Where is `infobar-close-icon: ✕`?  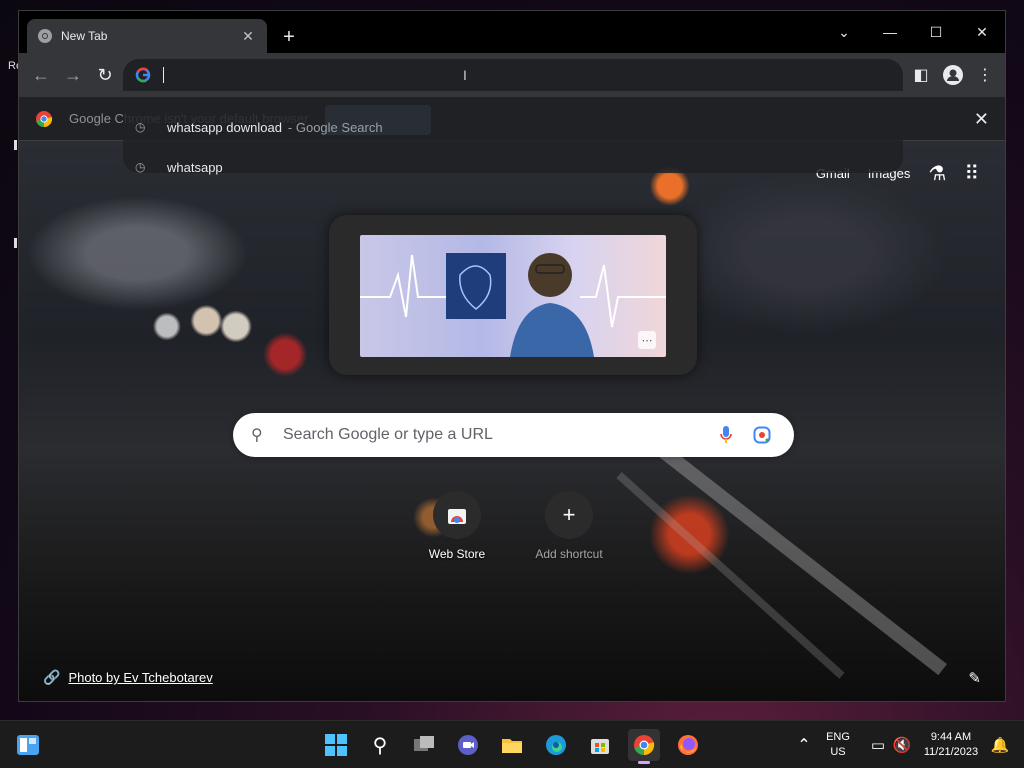
infobar-close-icon: ✕ is located at coordinates (981, 119).